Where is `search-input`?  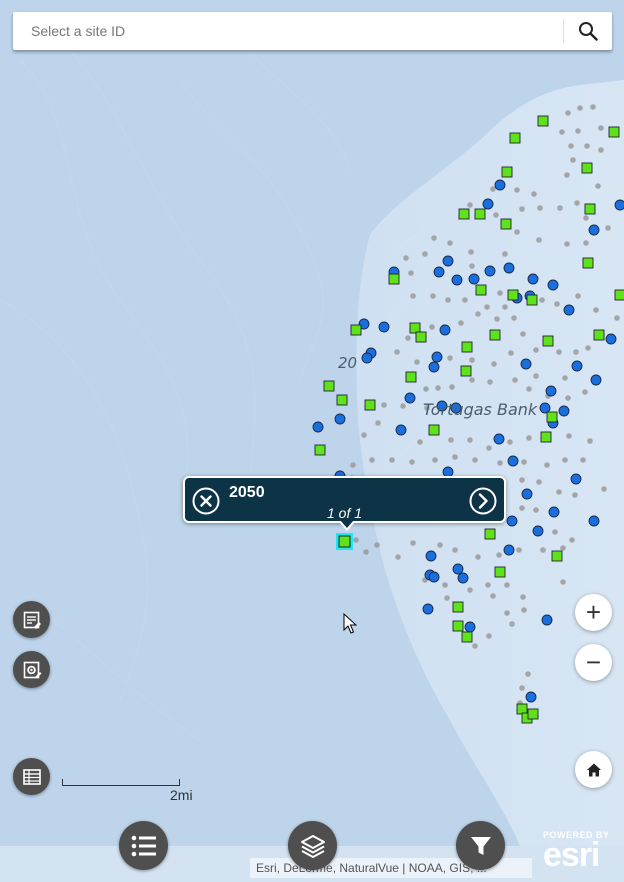 search-input is located at coordinates (288, 31).